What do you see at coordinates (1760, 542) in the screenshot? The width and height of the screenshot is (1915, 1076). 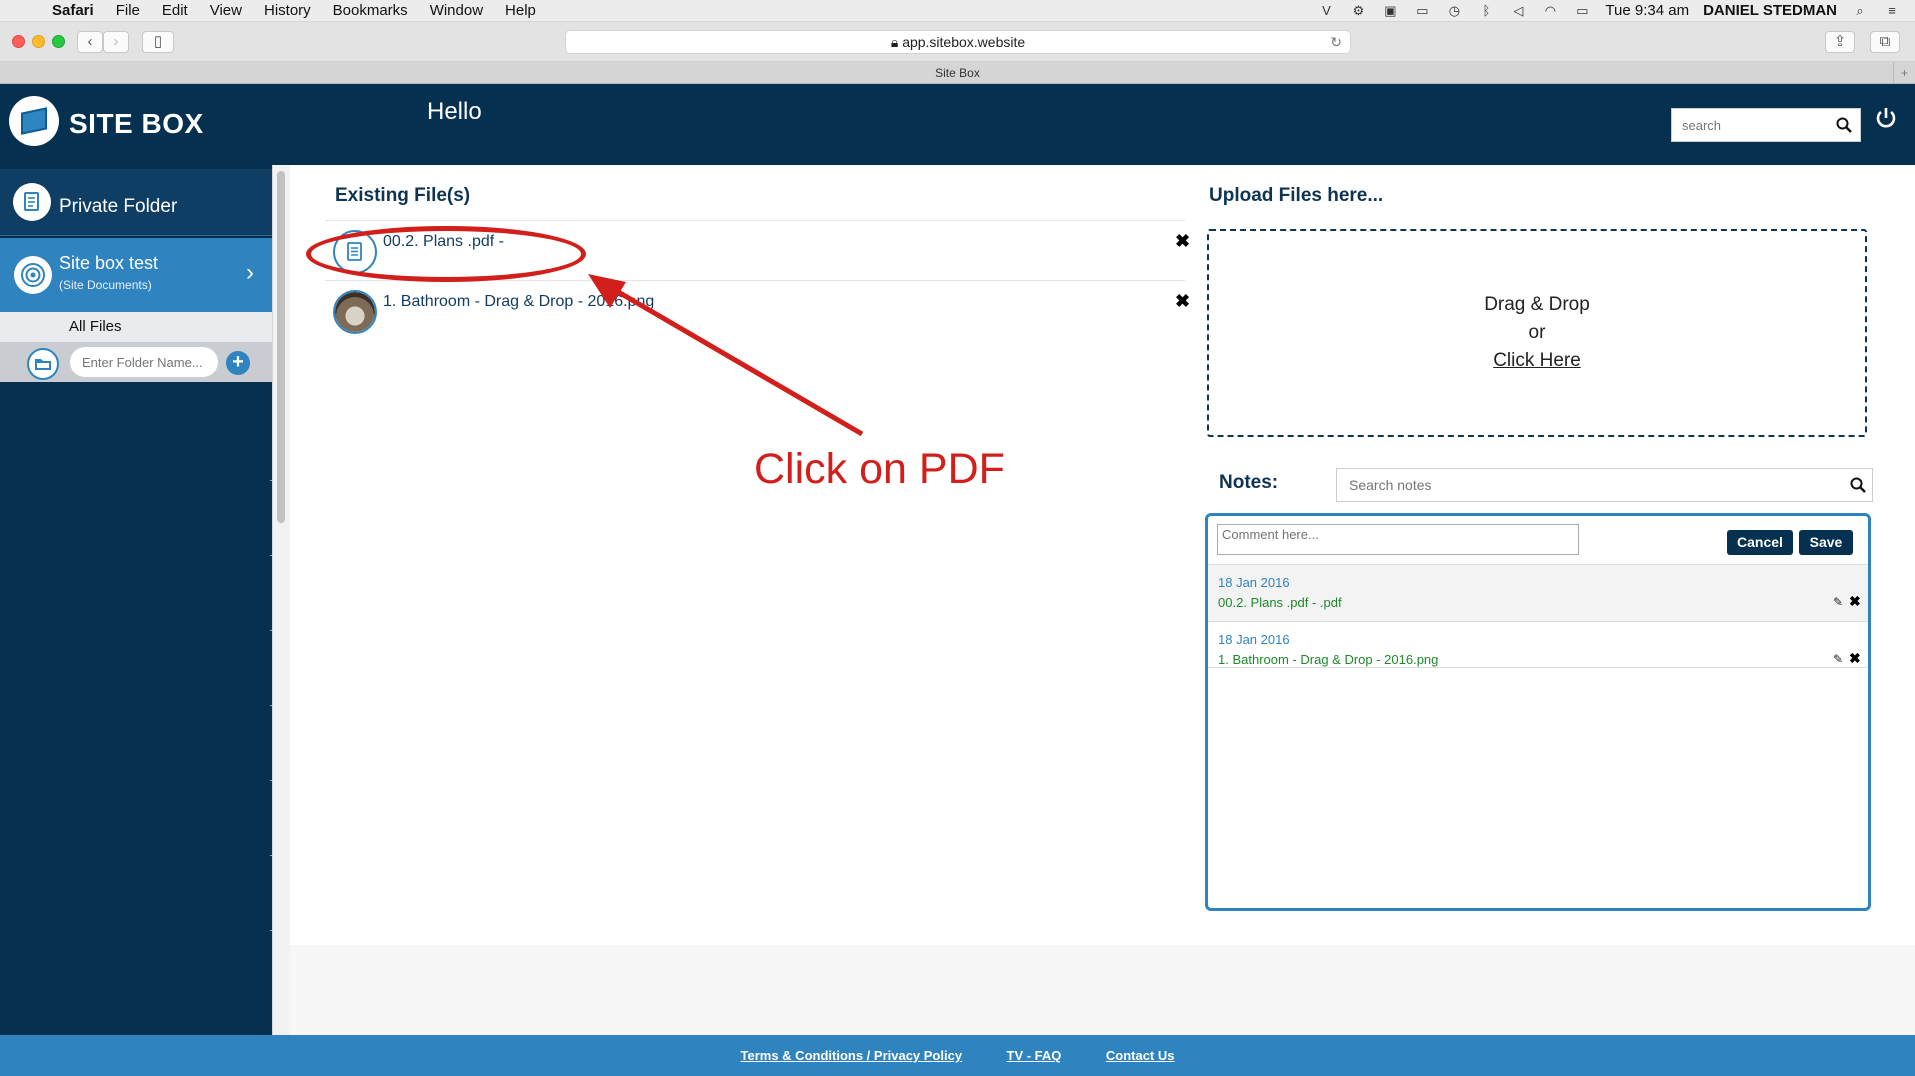 I see `cancel-button: Cancel` at bounding box center [1760, 542].